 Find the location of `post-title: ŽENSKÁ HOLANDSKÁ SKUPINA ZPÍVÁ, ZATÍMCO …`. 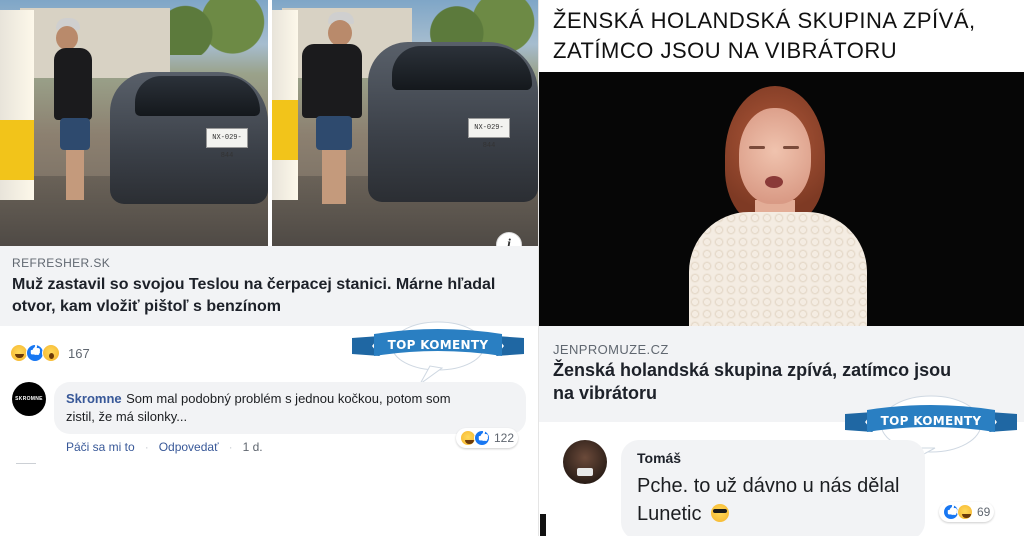

post-title: ŽENSKÁ HOLANDSKÁ SKUPINA ZPÍVÁ, ZATÍMCO … is located at coordinates (783, 36).